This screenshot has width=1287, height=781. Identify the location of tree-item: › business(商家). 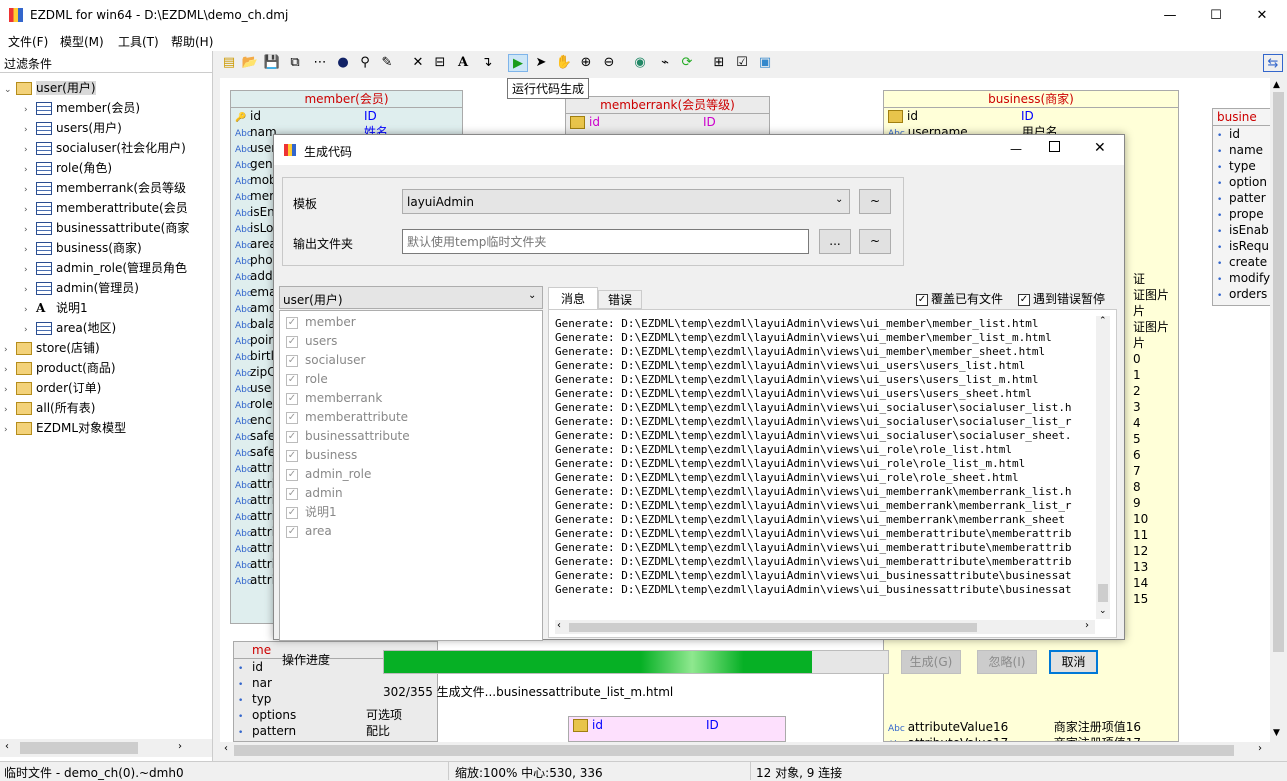
(107, 248).